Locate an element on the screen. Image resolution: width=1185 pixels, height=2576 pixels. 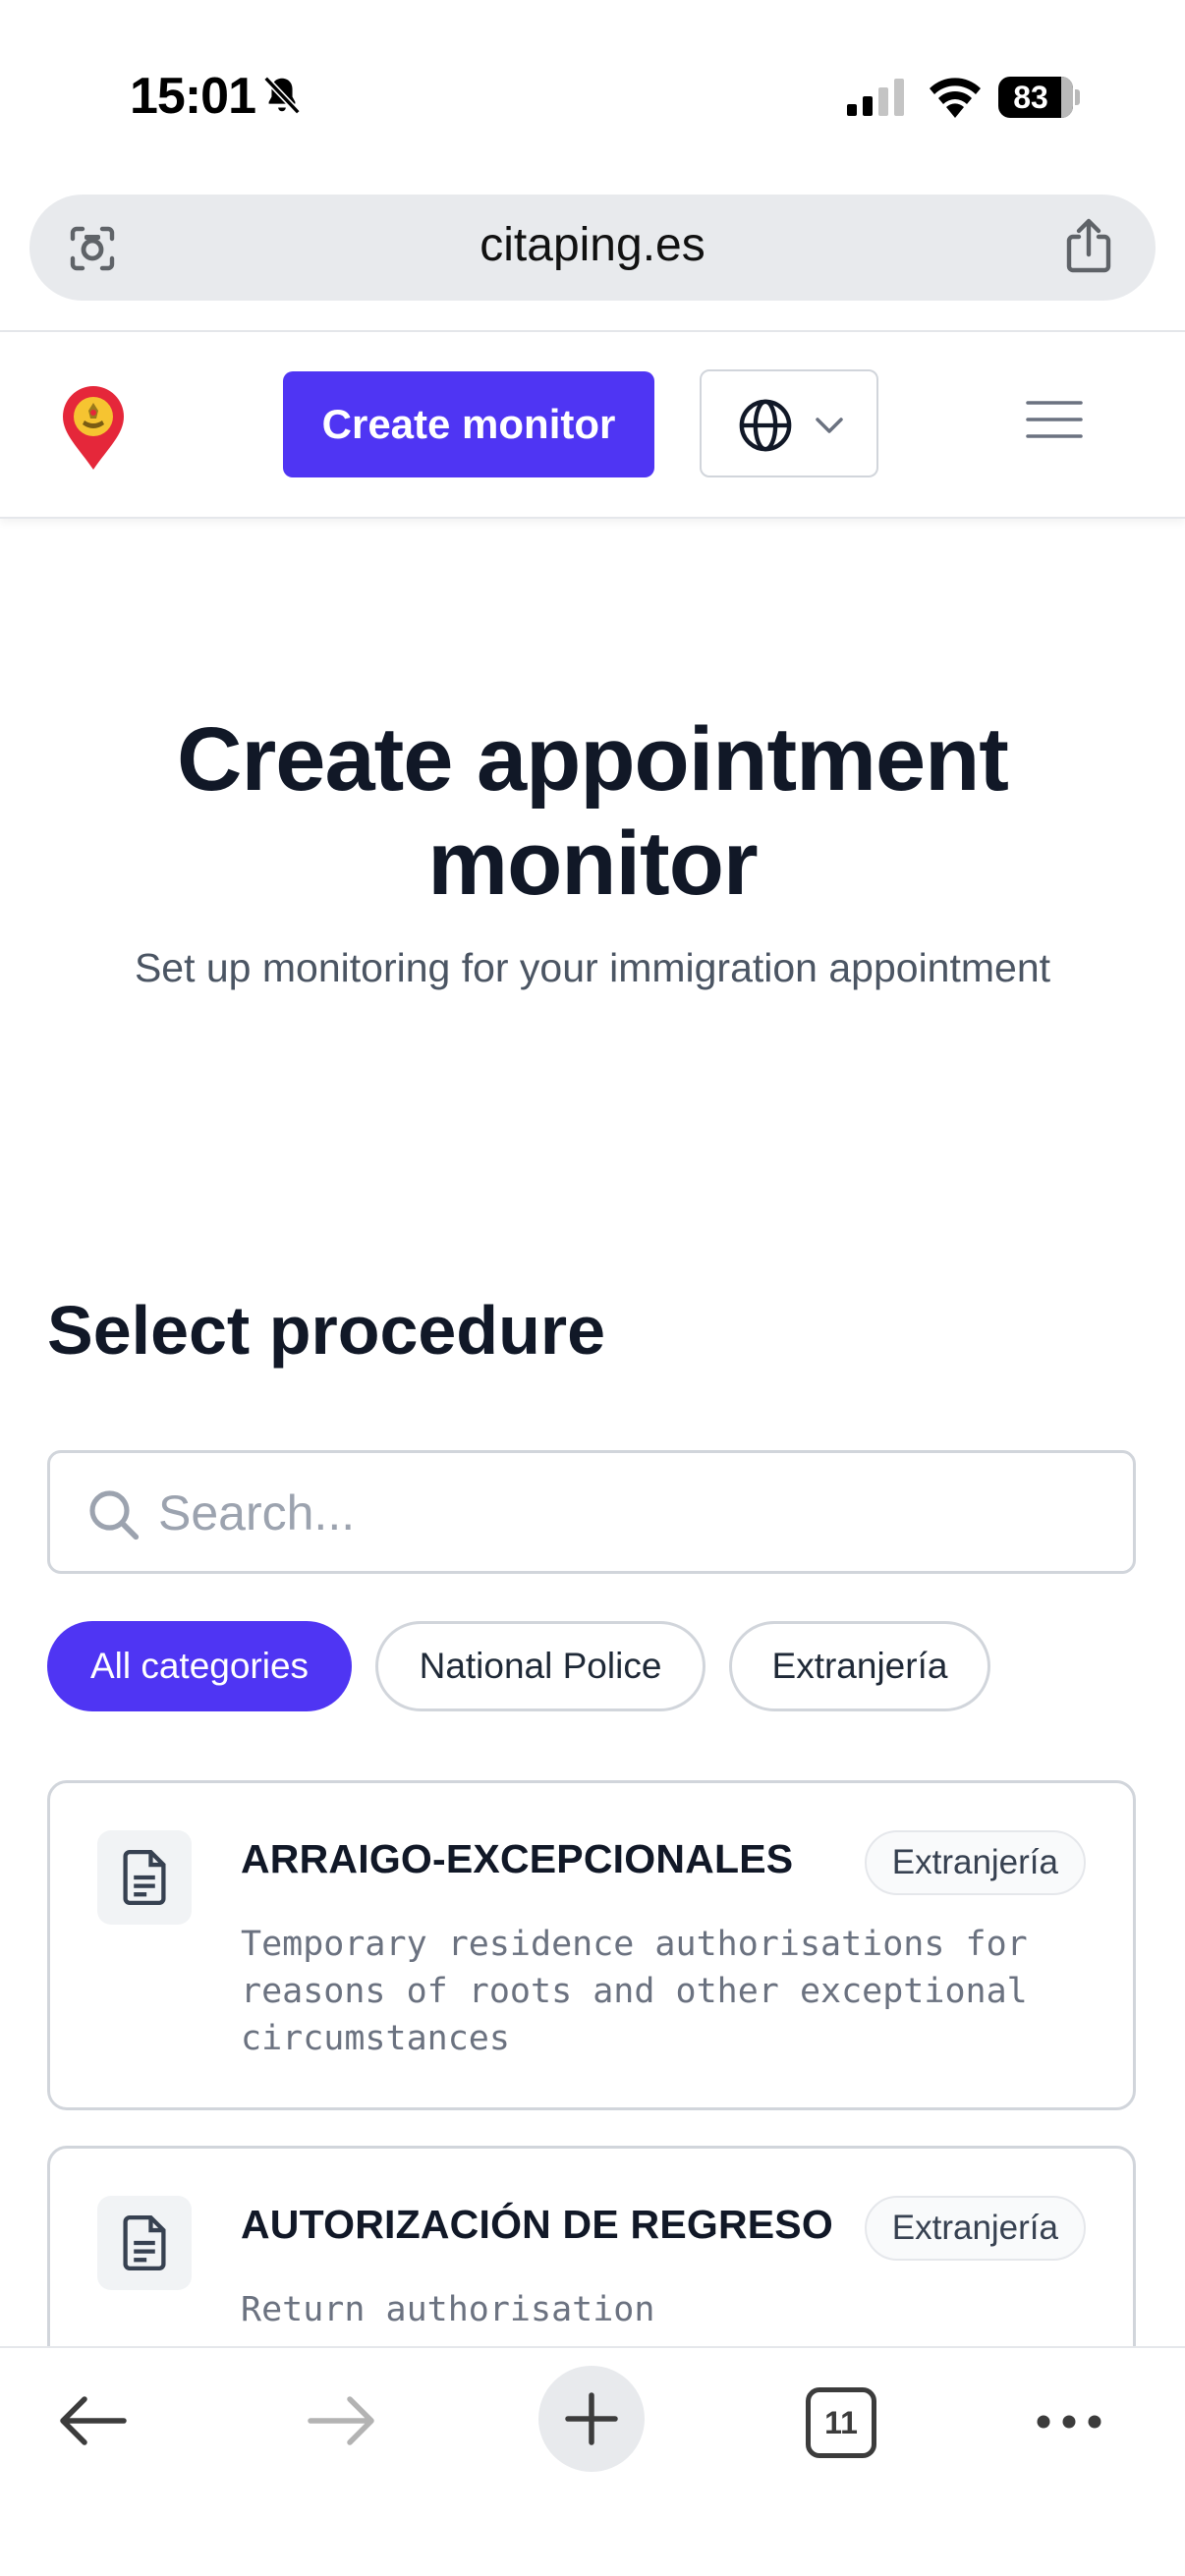
chevron-down-icon is located at coordinates (830, 425).